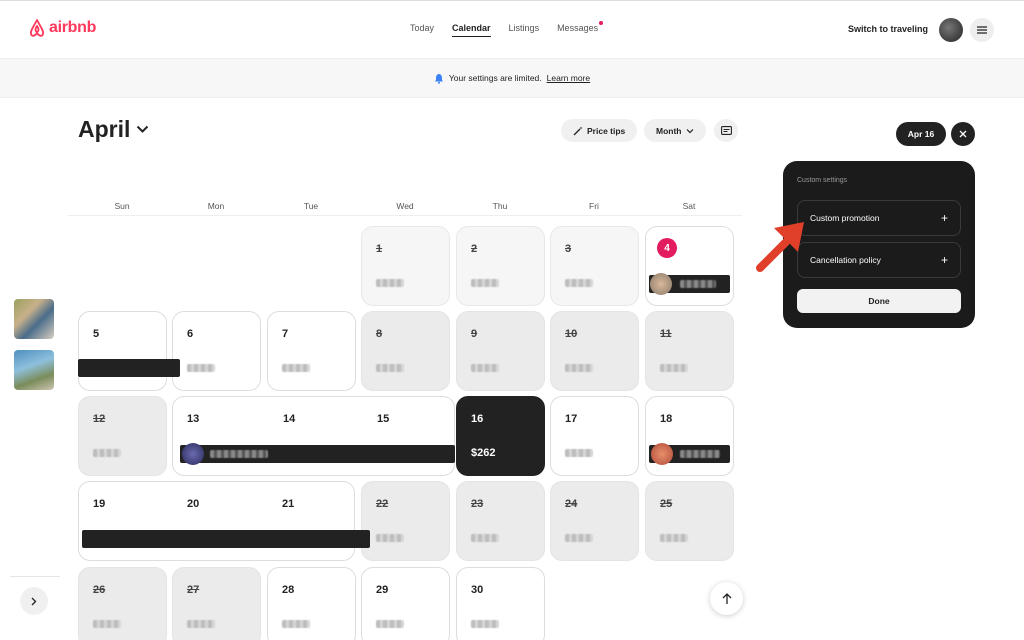  I want to click on calendar-day-5: 5, so click(122, 351).